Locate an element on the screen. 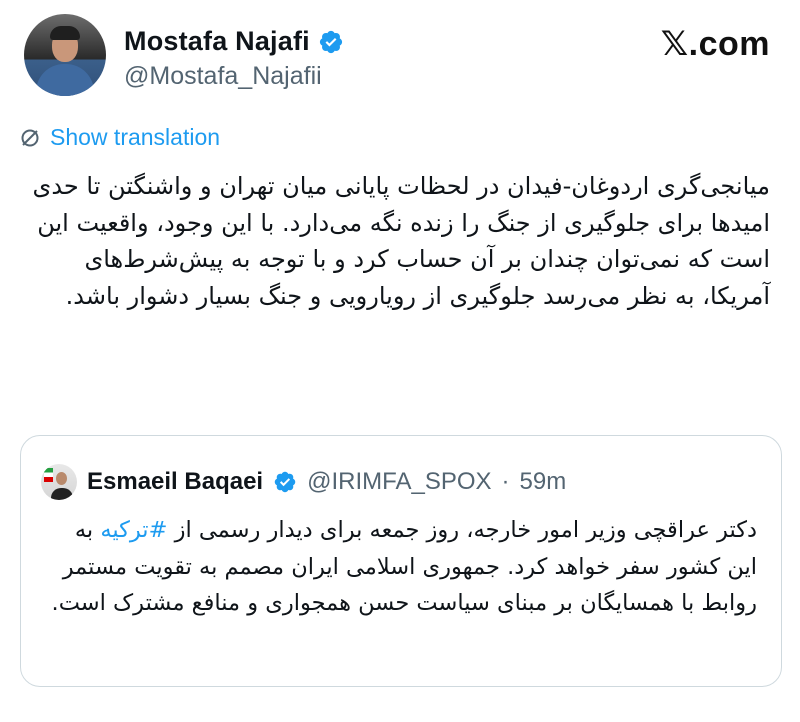 The width and height of the screenshot is (800, 722). author-display-name: Mostafa Najafi is located at coordinates (217, 41).